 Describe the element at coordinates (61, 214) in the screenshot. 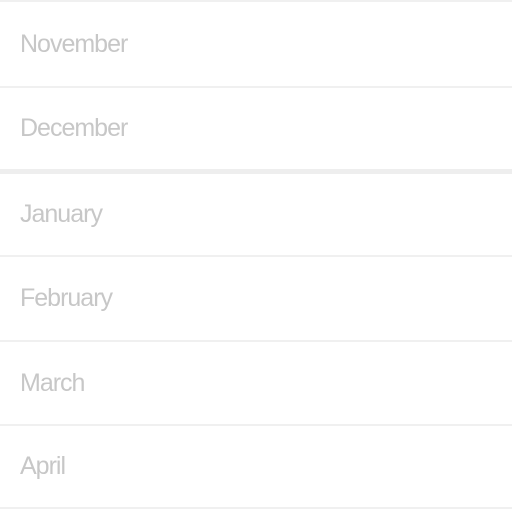

I see `list-item-label: January` at that location.